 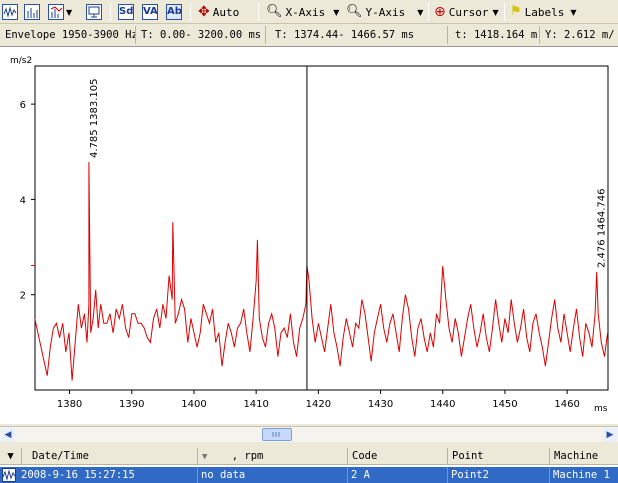 What do you see at coordinates (8, 435) in the screenshot?
I see `scroll-left-icon: ◀` at bounding box center [8, 435].